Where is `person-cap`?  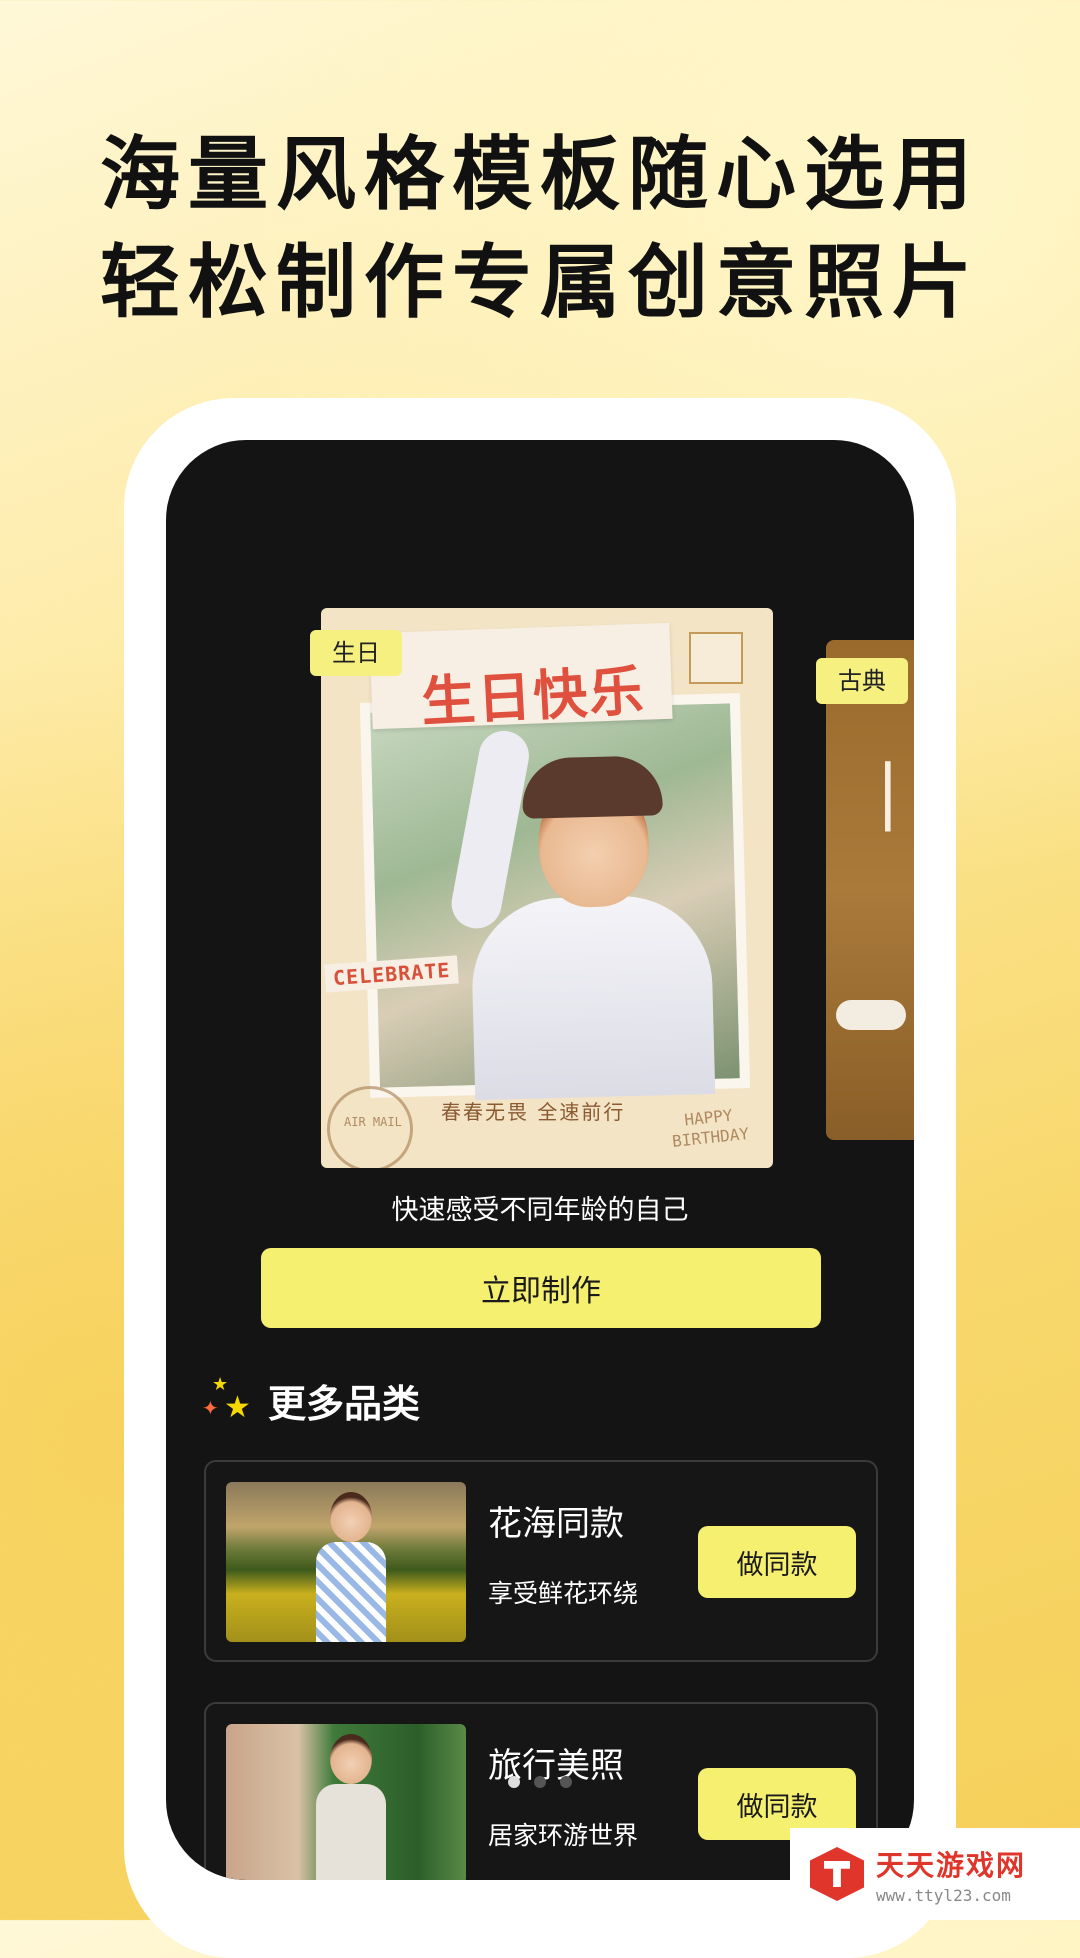
person-cap is located at coordinates (592, 787).